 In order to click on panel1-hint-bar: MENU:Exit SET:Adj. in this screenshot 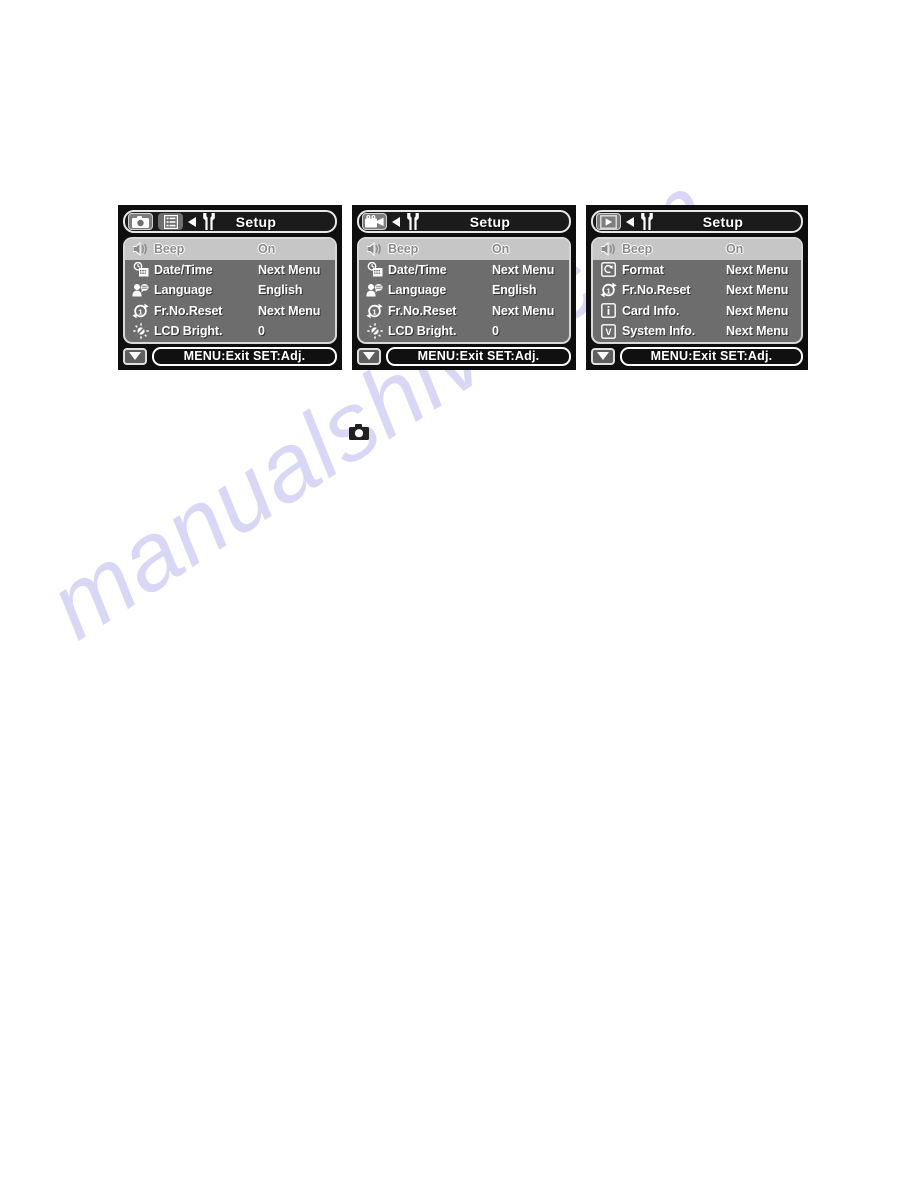, I will do `click(244, 356)`.